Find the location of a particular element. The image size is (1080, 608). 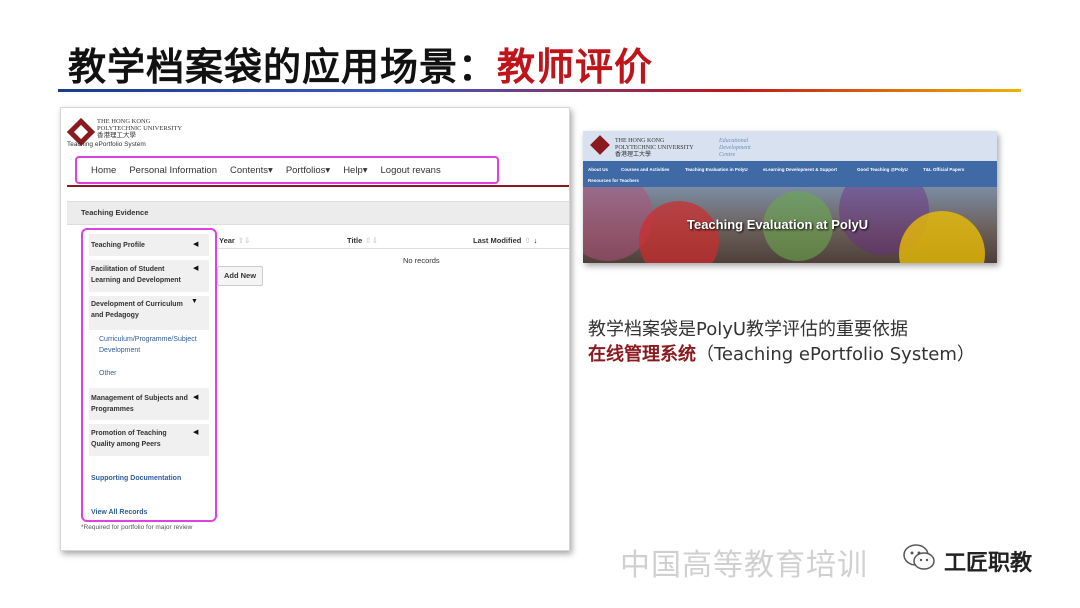

edc-line2: Development is located at coordinates (735, 148).